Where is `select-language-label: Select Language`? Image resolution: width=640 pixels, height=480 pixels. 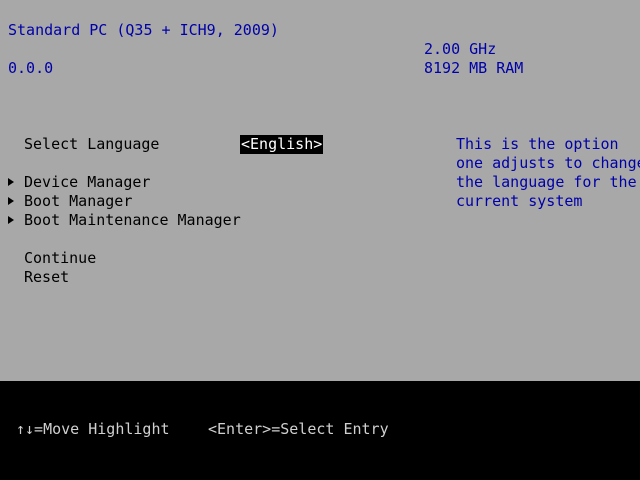 select-language-label: Select Language is located at coordinates (92, 144).